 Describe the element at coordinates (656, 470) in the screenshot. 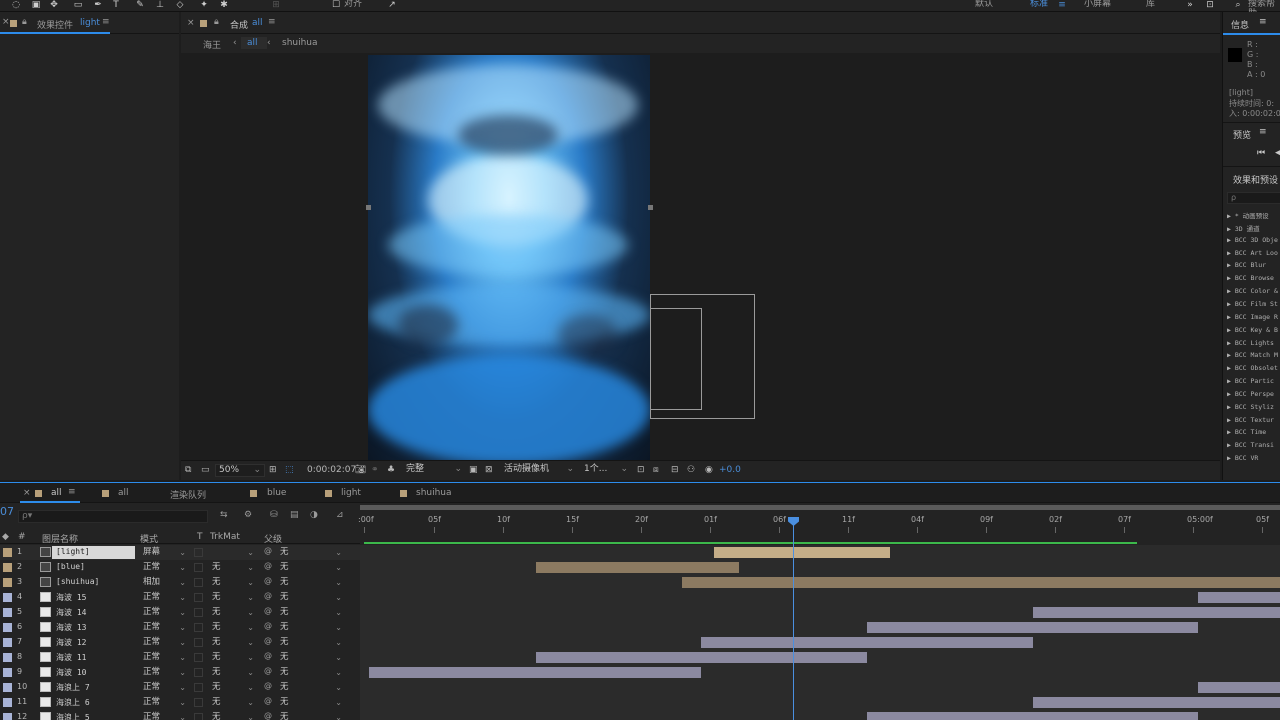

I see `fast-previews-icon: ⧈` at that location.